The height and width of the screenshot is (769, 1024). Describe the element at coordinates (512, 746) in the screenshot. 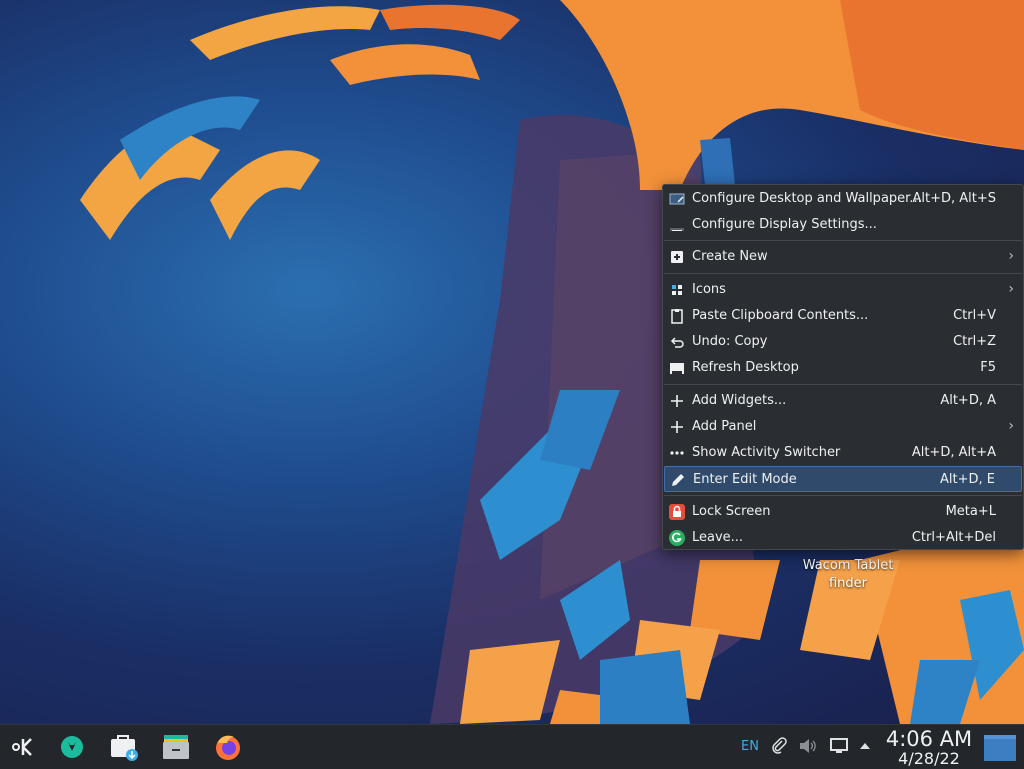

I see `taskbar-panel: EN 4:06 AM 4/28/22` at that location.